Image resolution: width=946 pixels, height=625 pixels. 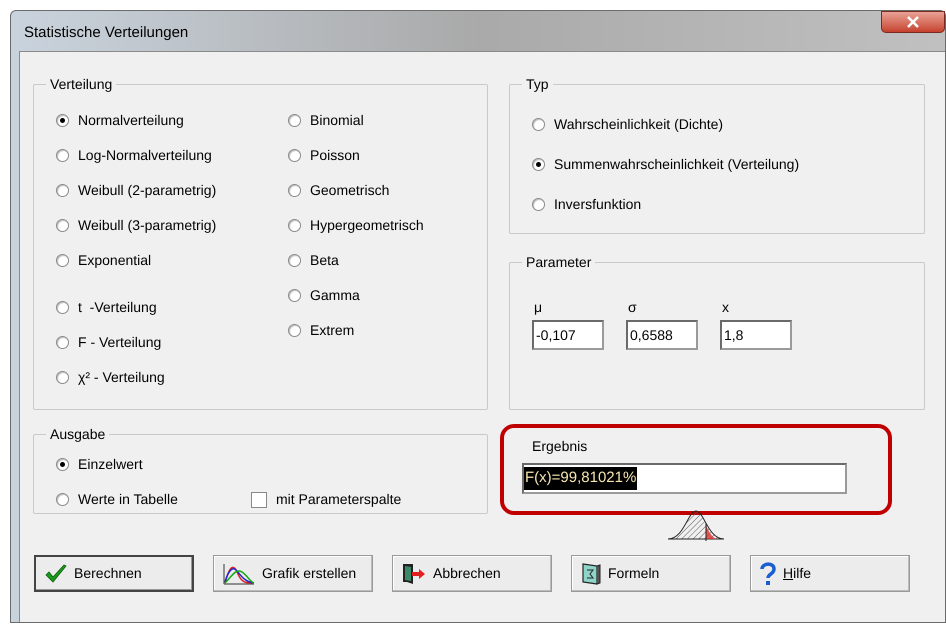 I want to click on radio-option: Exponential, so click(x=172, y=260).